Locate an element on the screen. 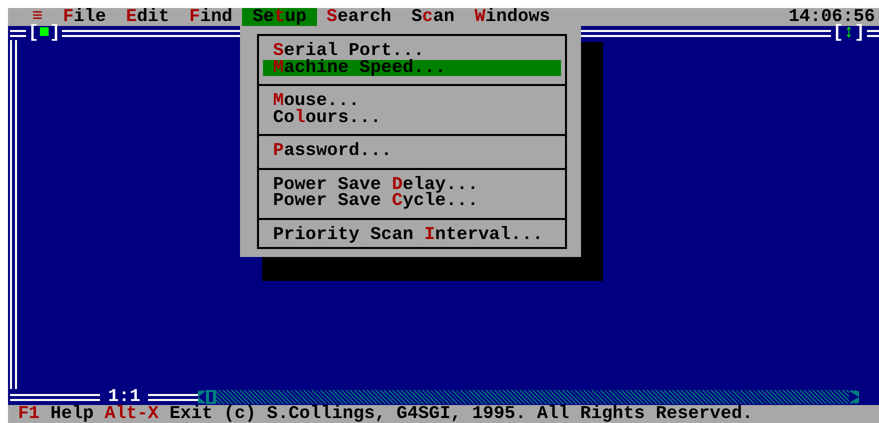  cursor-position: 1:1 is located at coordinates (124, 397).